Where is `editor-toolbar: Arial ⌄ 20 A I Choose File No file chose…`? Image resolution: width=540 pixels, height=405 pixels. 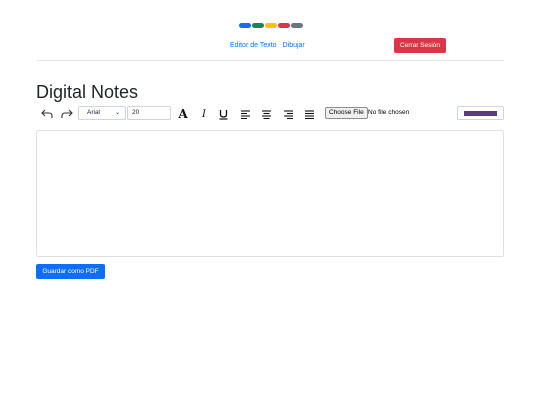
editor-toolbar: Arial ⌄ 20 A I Choose File No file chose… is located at coordinates (270, 114).